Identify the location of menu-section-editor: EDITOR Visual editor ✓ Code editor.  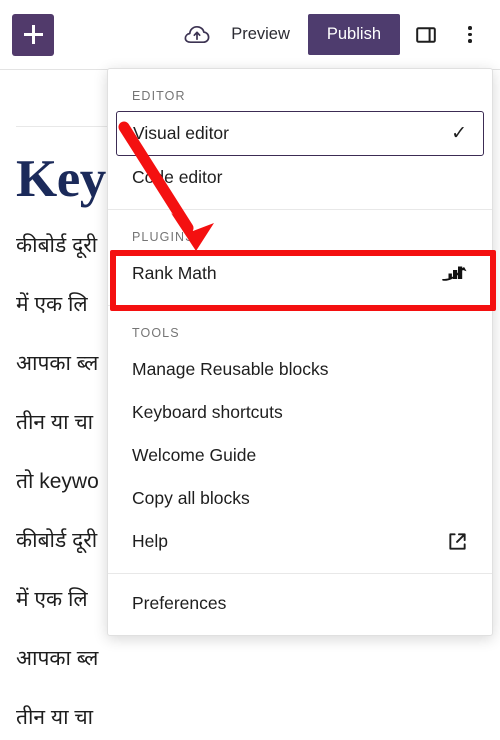
(300, 139).